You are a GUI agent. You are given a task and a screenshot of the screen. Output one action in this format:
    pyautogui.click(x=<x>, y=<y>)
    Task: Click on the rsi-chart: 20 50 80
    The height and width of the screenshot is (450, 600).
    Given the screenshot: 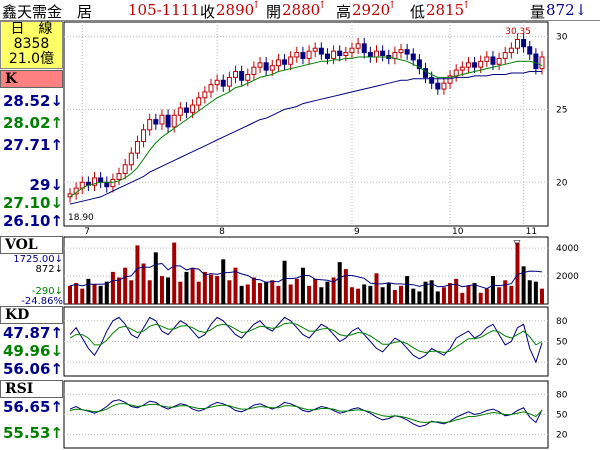 What is the action you would take?
    pyautogui.click(x=315, y=414)
    